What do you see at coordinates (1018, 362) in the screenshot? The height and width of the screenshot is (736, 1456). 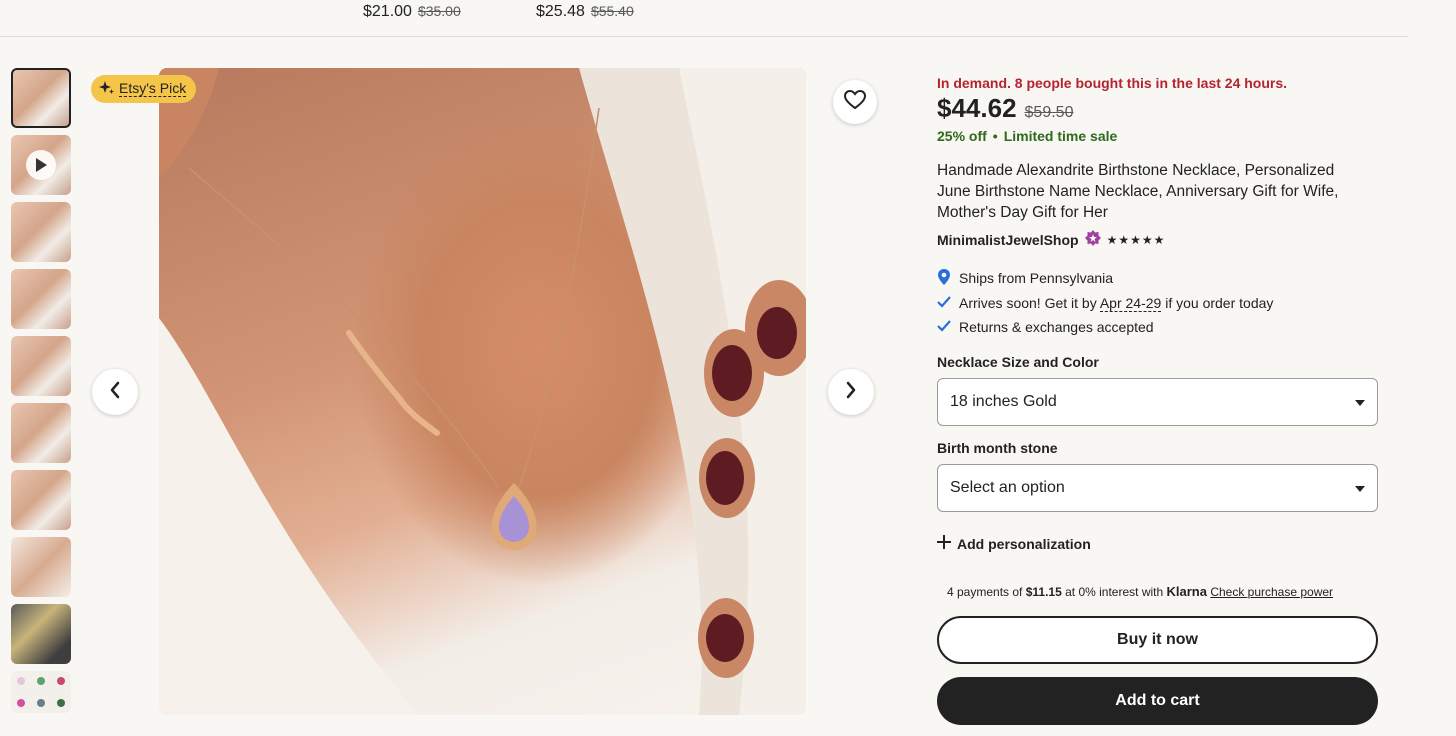 I see `size-color-label: Necklace Size and Color` at bounding box center [1018, 362].